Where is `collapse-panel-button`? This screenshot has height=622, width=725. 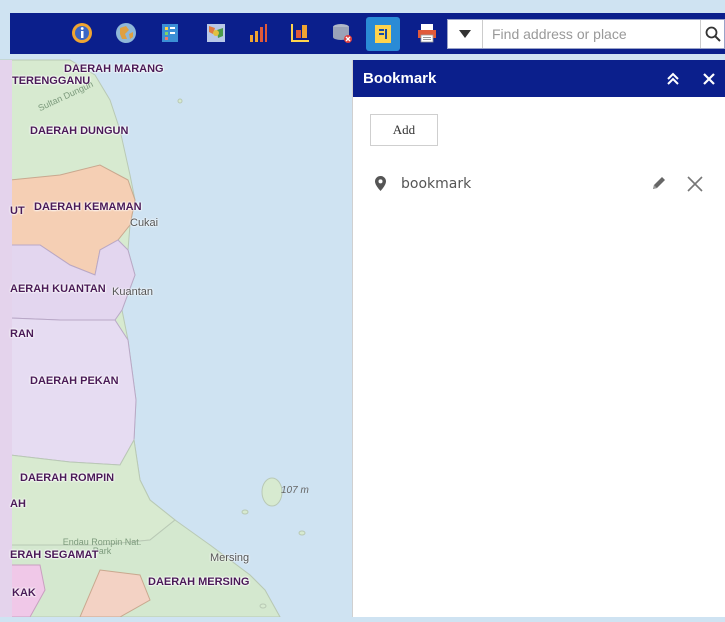
collapse-panel-button is located at coordinates (673, 79).